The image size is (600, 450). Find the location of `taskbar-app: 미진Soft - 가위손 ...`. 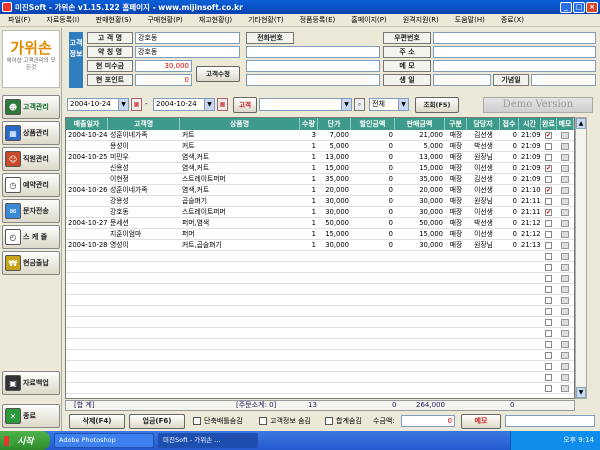

taskbar-app: 미진Soft - 가위손 ... is located at coordinates (208, 440).